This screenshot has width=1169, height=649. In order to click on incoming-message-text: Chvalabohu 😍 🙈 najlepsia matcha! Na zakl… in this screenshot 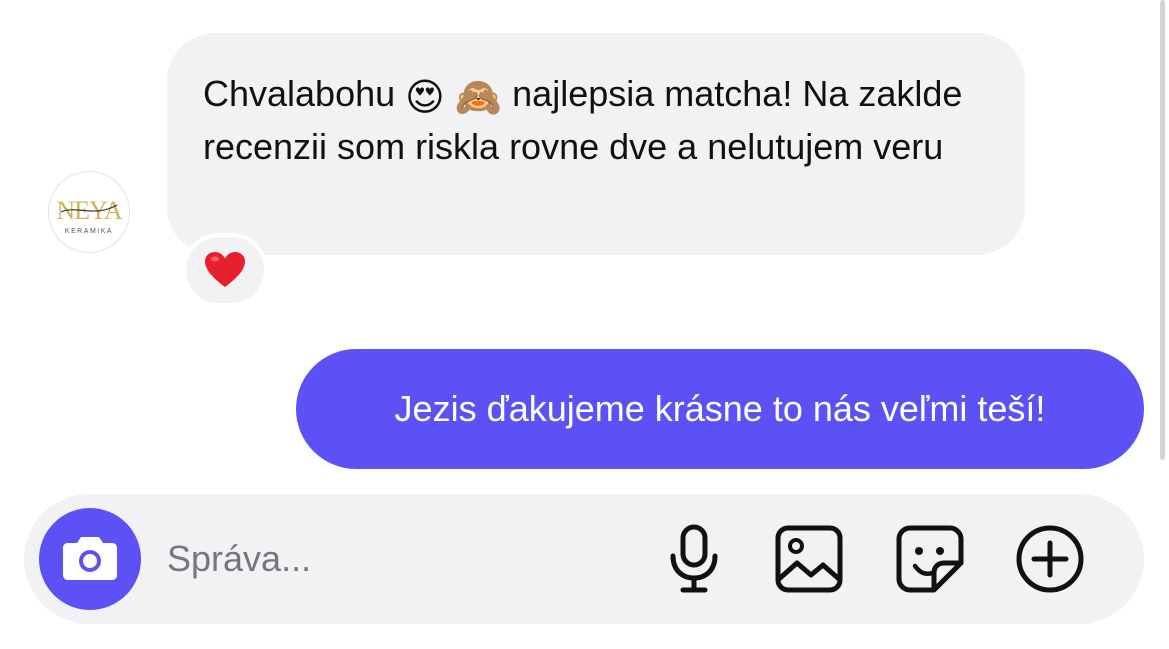, I will do `click(596, 120)`.